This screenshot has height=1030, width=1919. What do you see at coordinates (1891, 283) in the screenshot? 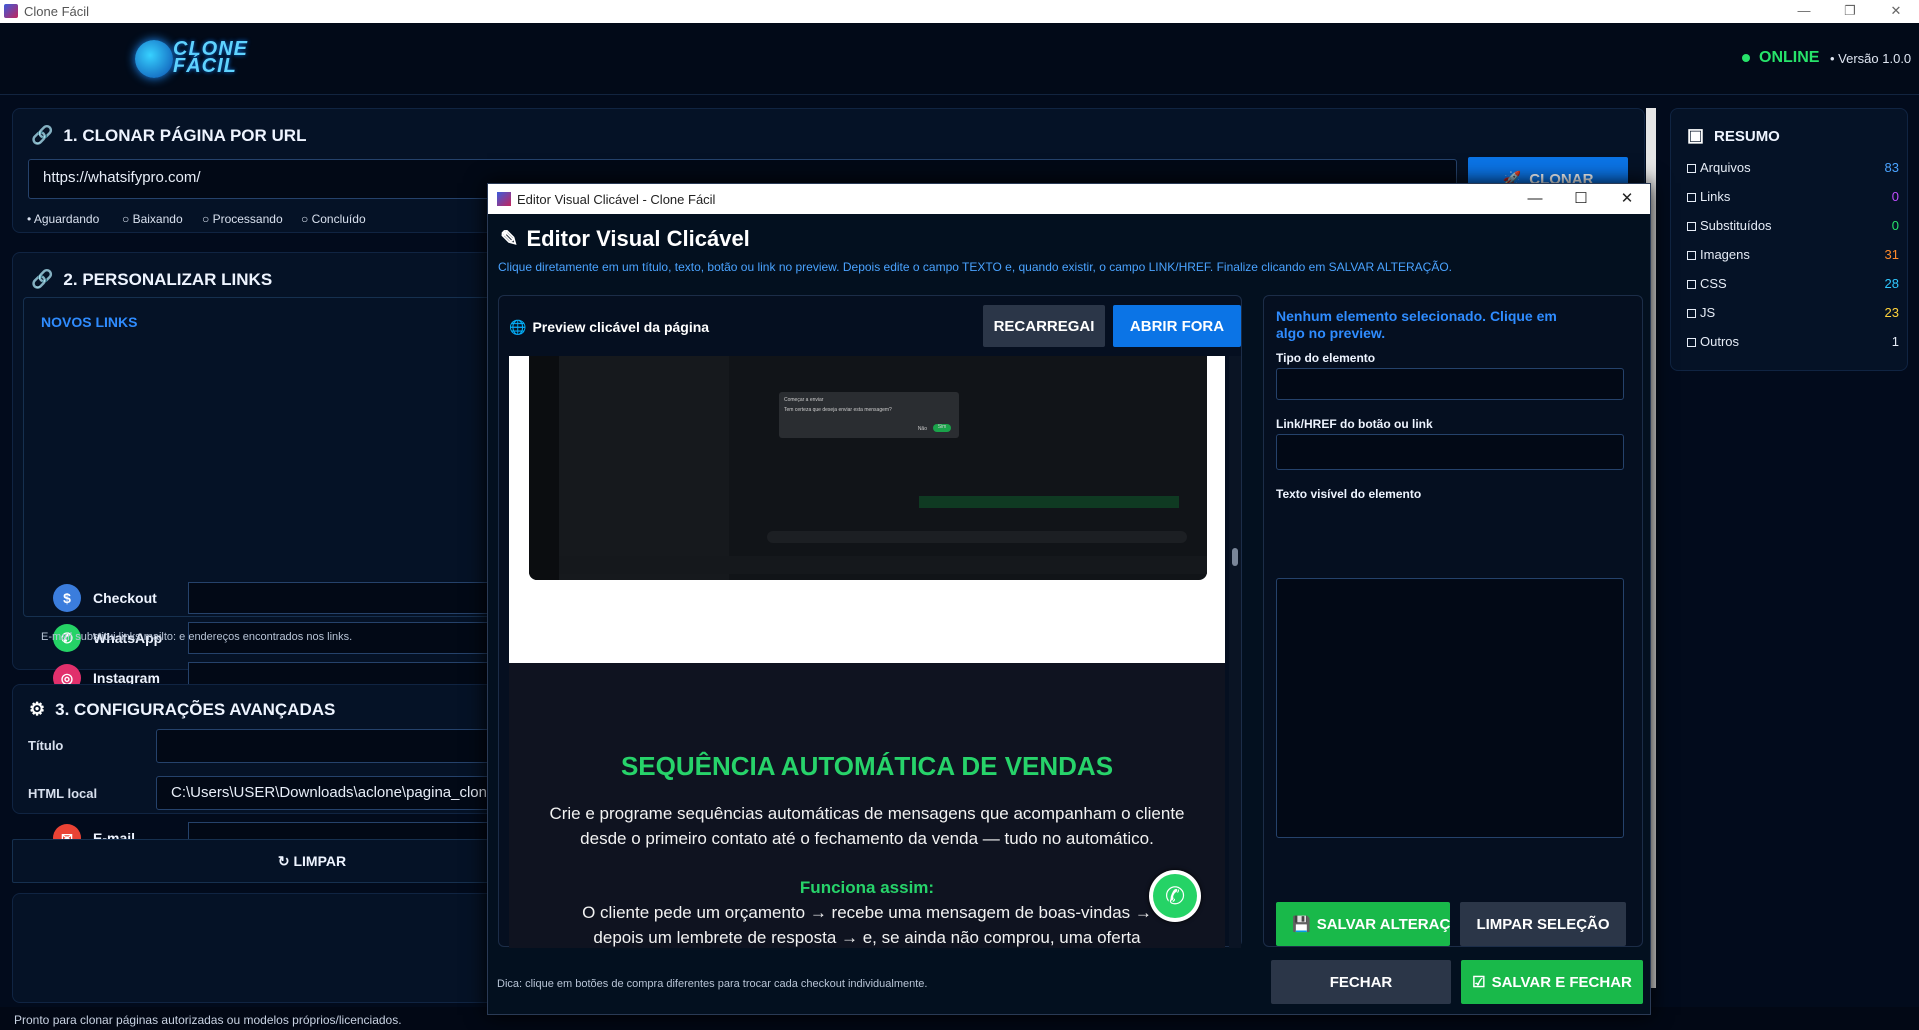
I see `summary-value: 28` at bounding box center [1891, 283].